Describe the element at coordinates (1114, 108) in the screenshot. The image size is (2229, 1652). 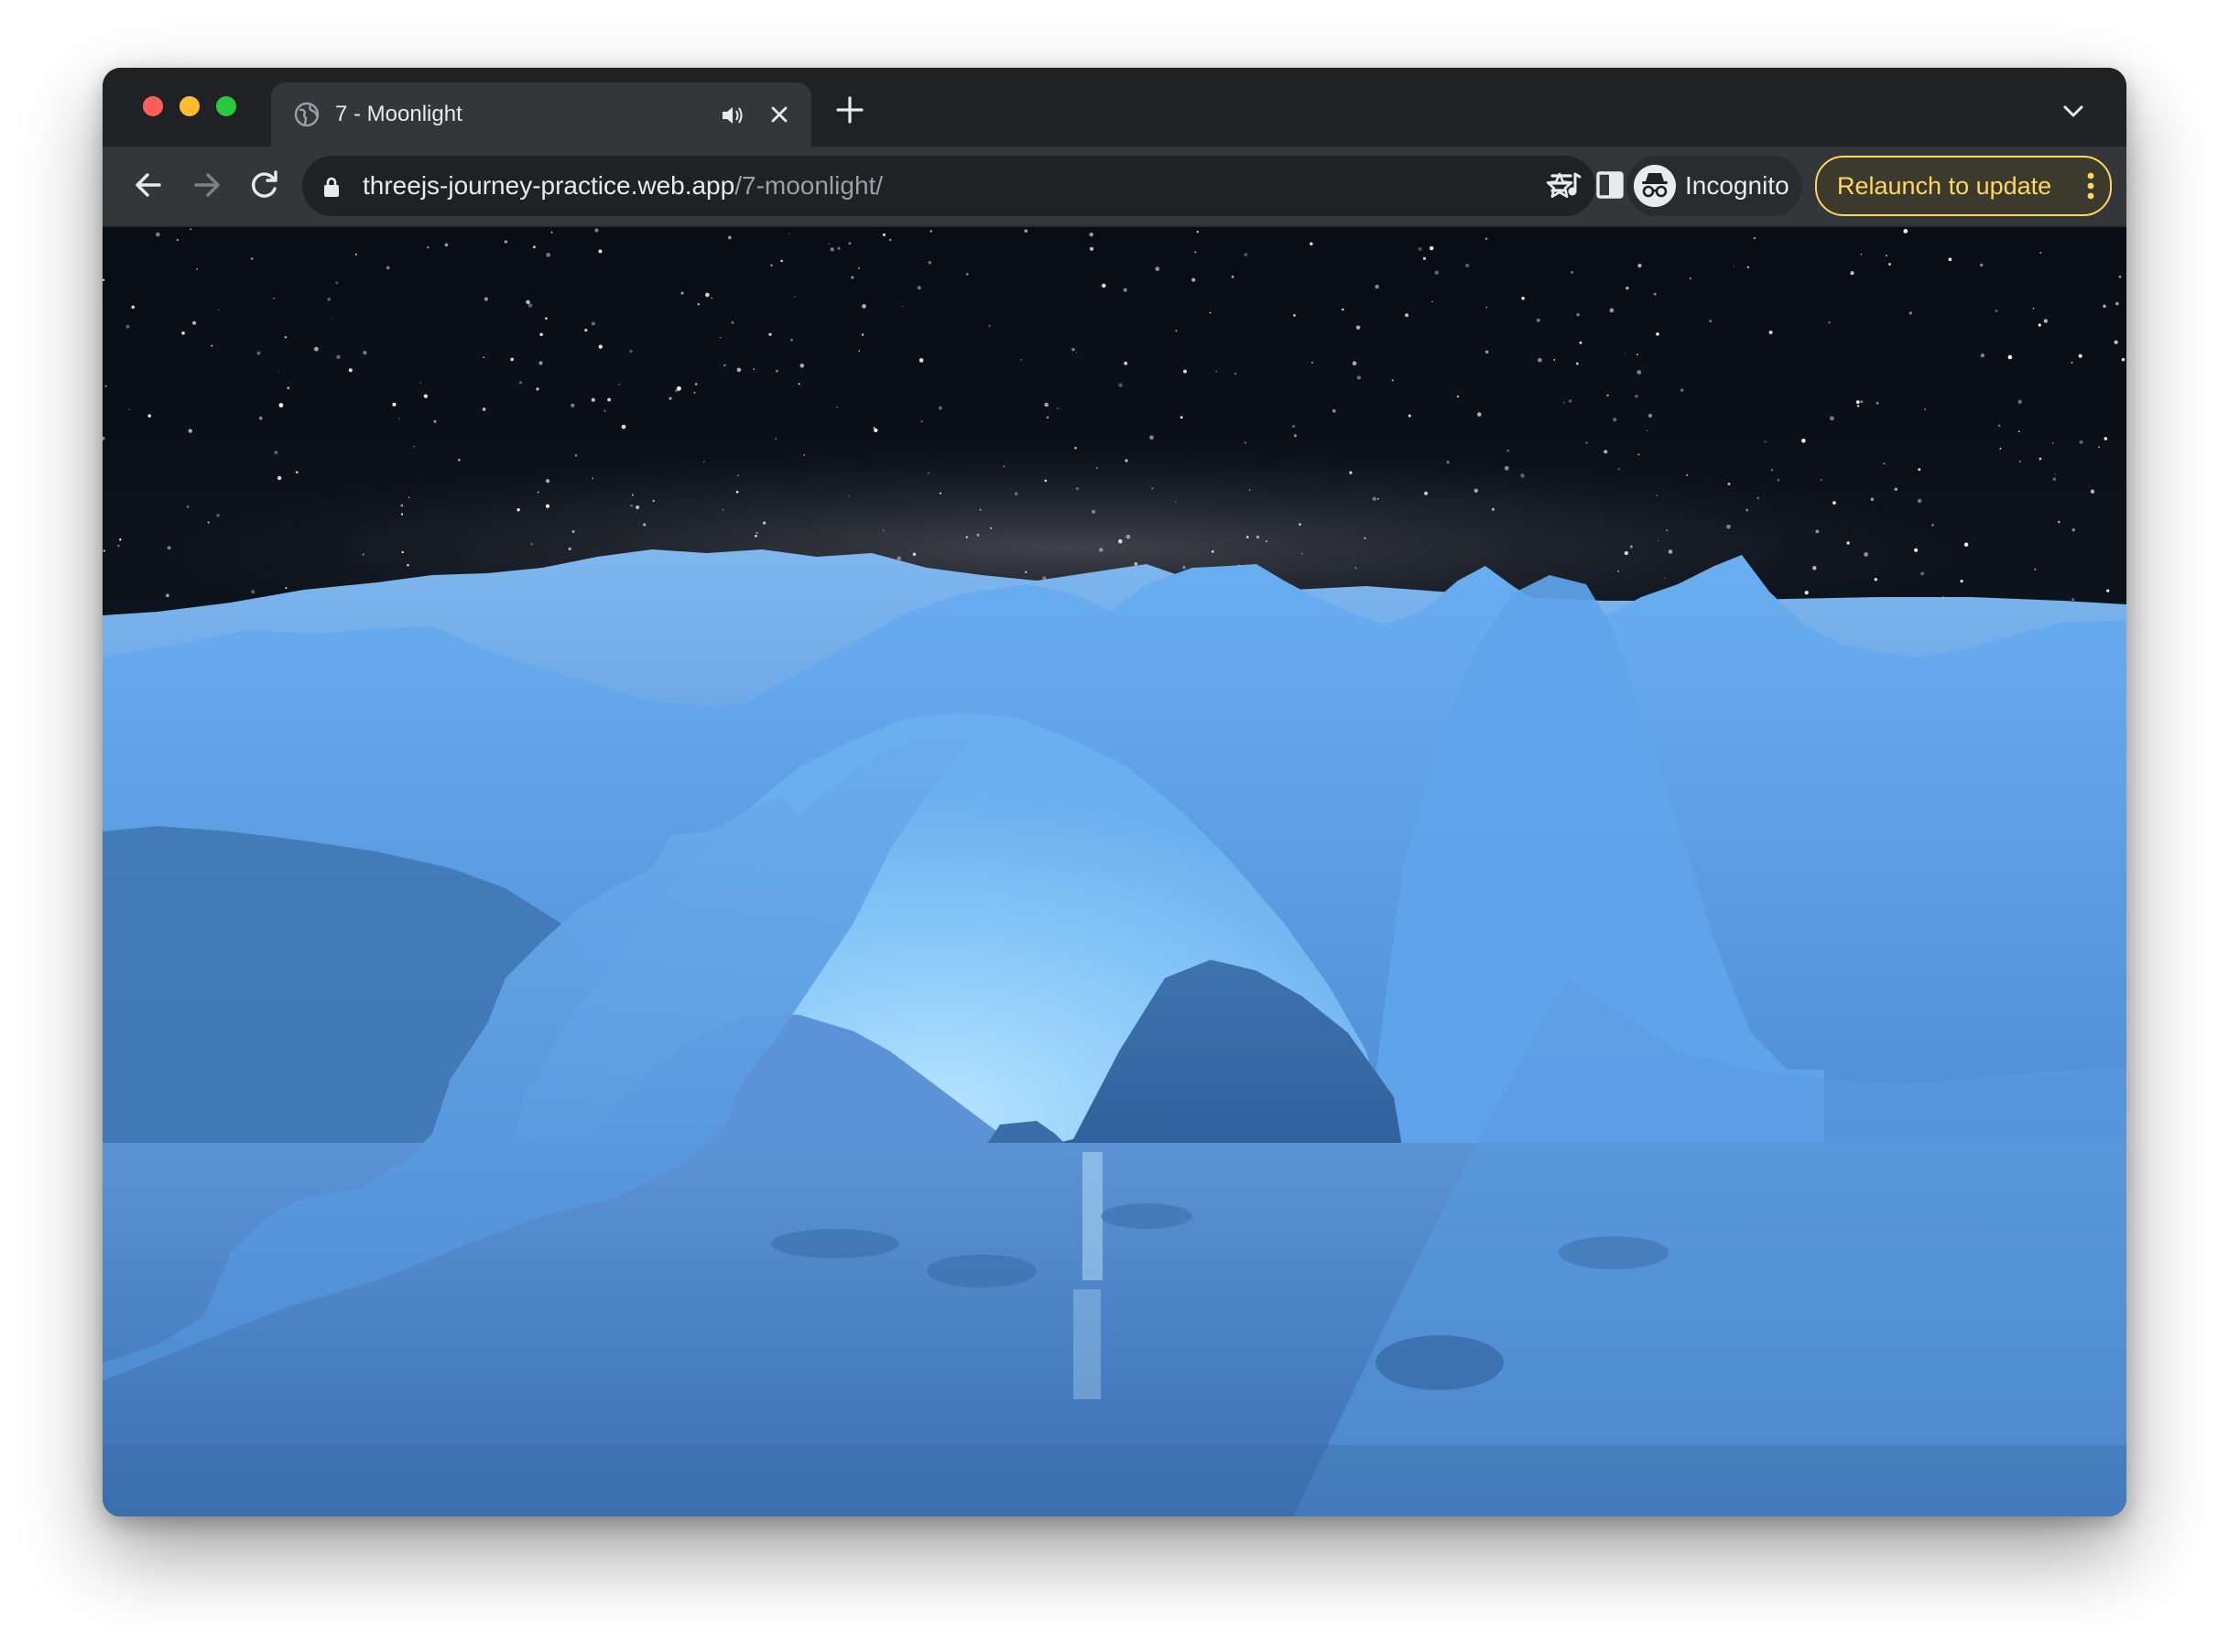
I see `tab-strip: 7 - Moonlight` at that location.